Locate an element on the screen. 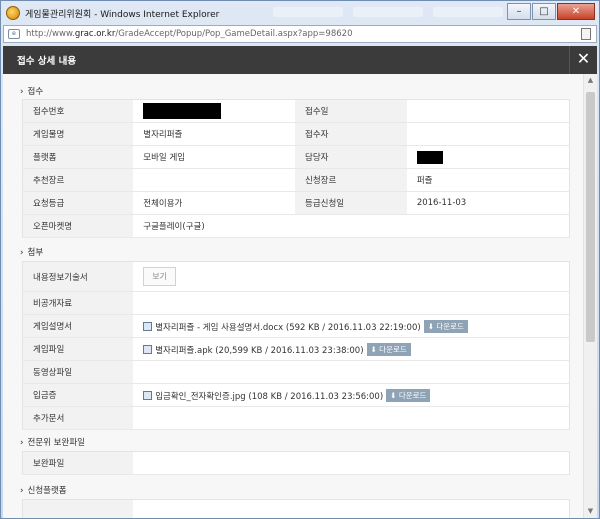  platform-value: 모바일 게임 is located at coordinates (214, 157).